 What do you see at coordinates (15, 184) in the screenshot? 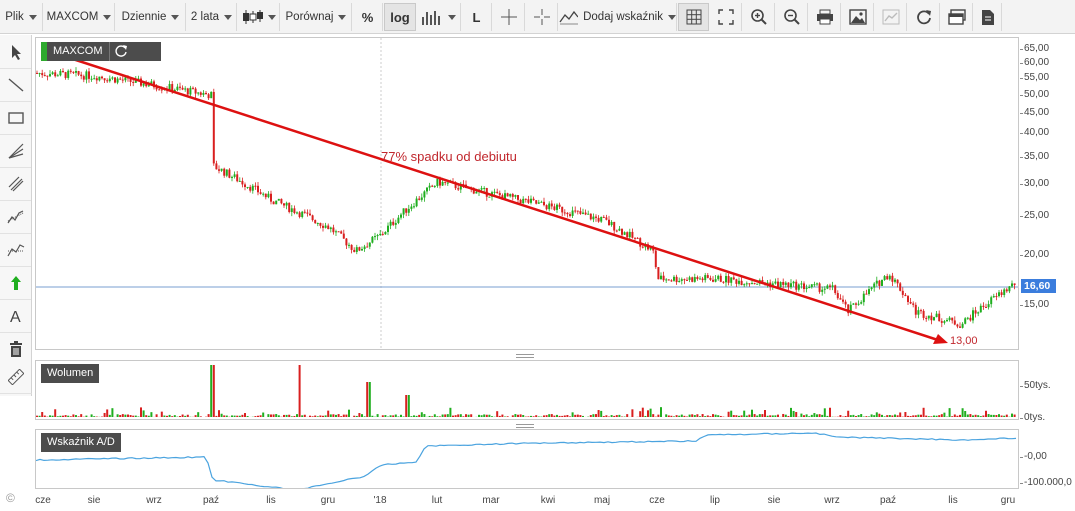
I see `channel-tool` at bounding box center [15, 184].